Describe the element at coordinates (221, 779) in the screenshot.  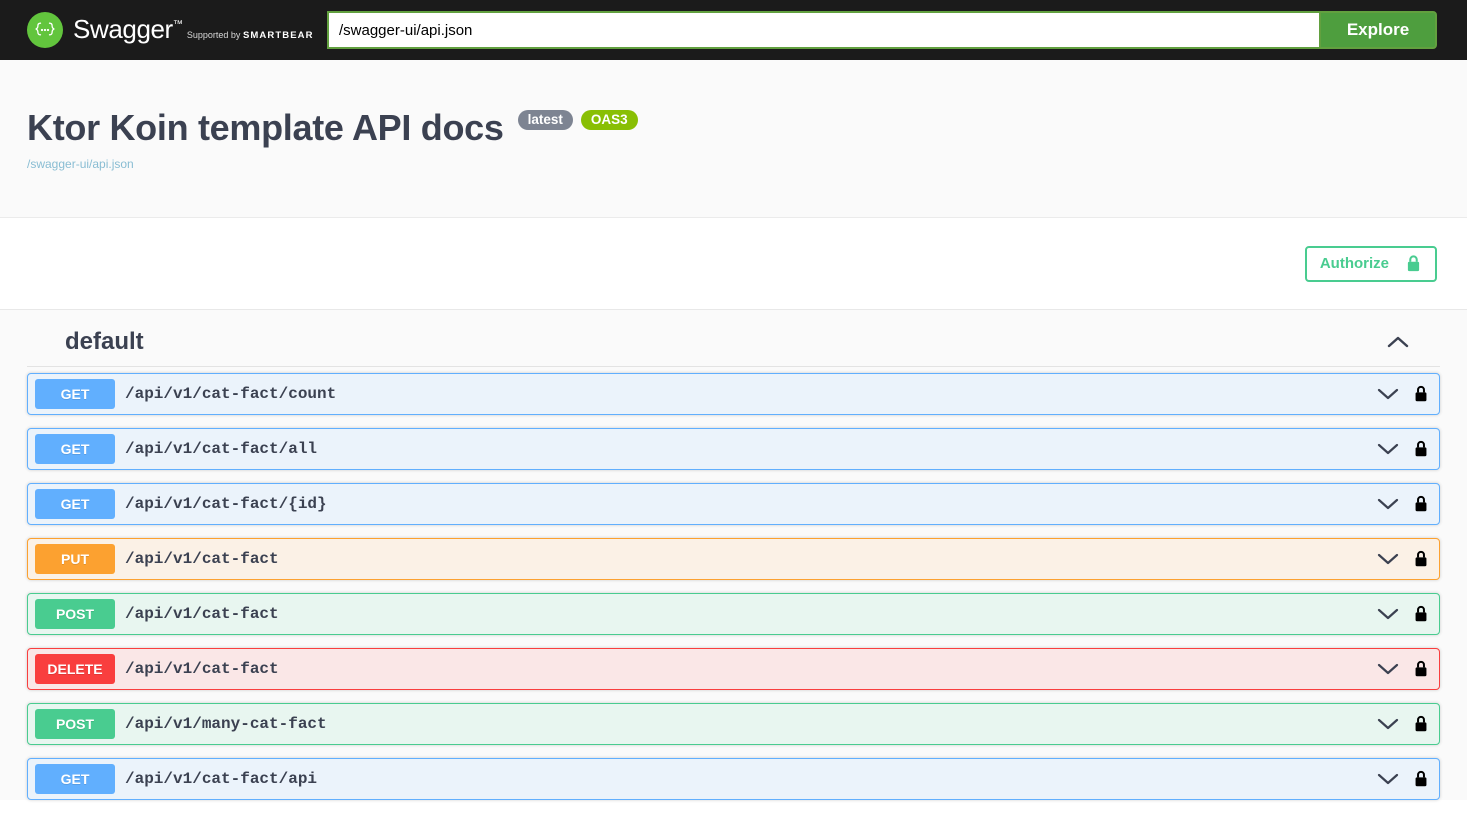
I see `operation-path: /api/v1/cat-fact/api` at that location.